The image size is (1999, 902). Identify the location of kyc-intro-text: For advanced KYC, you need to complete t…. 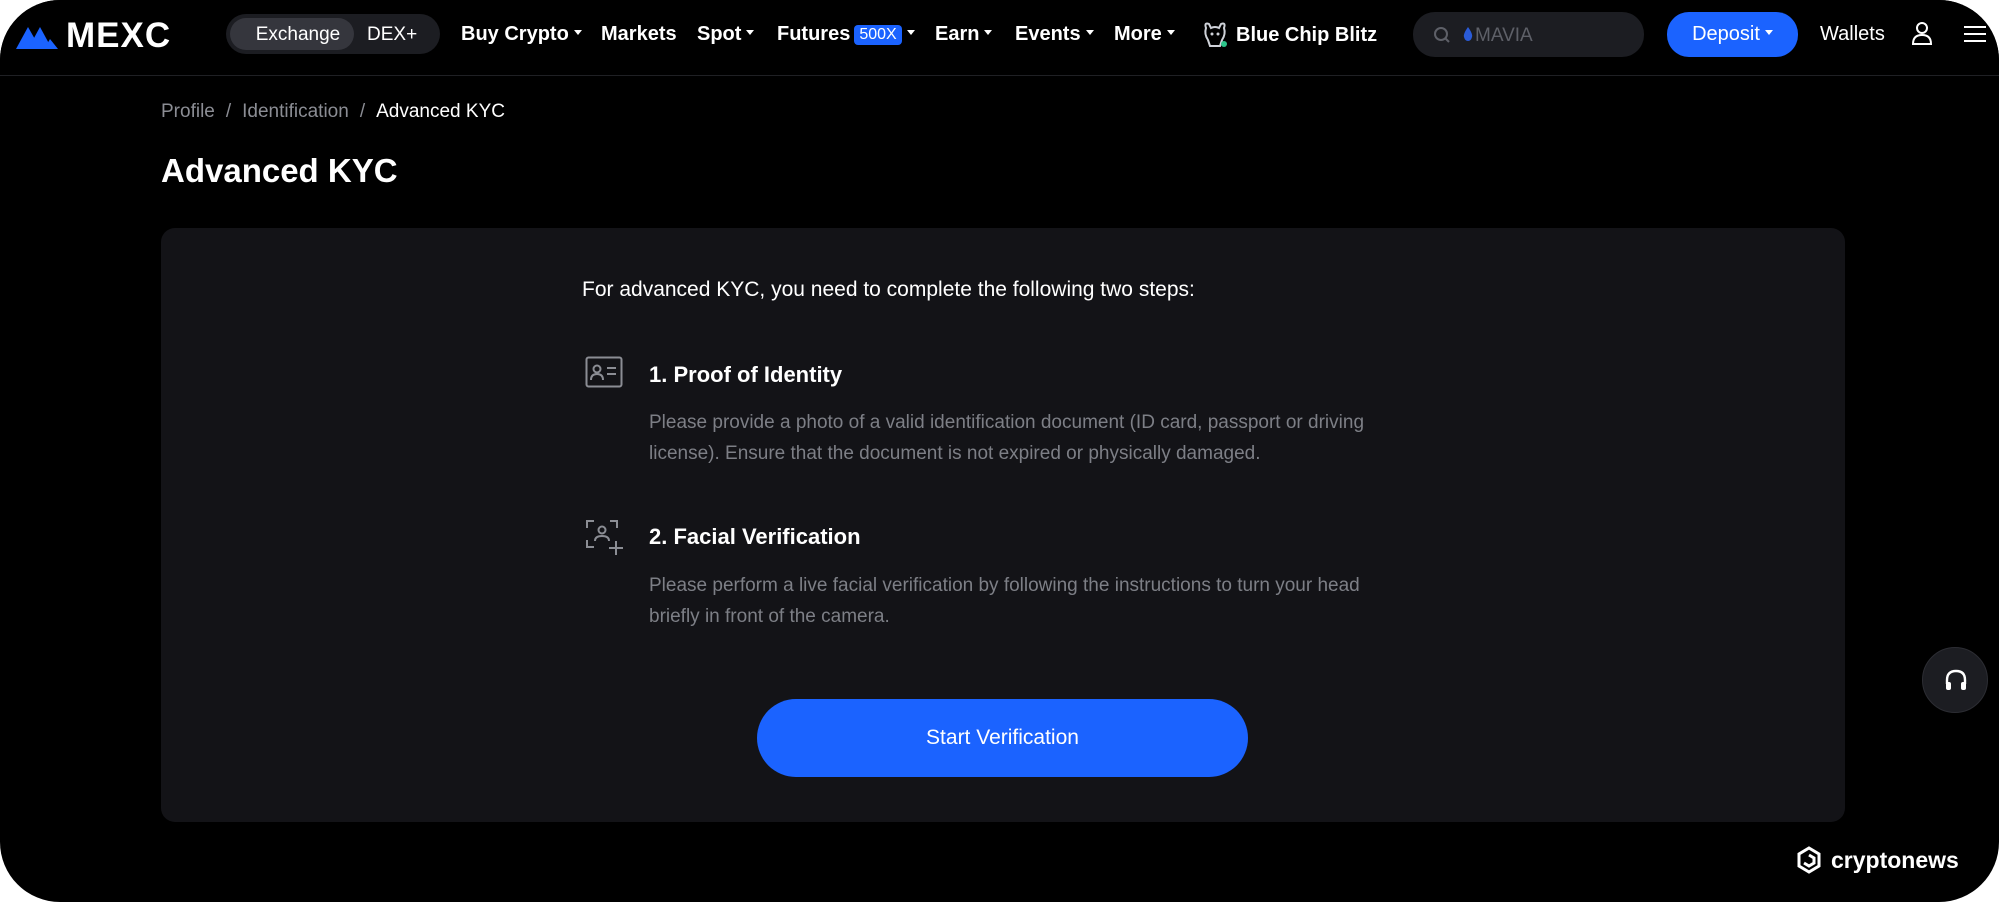
(888, 289).